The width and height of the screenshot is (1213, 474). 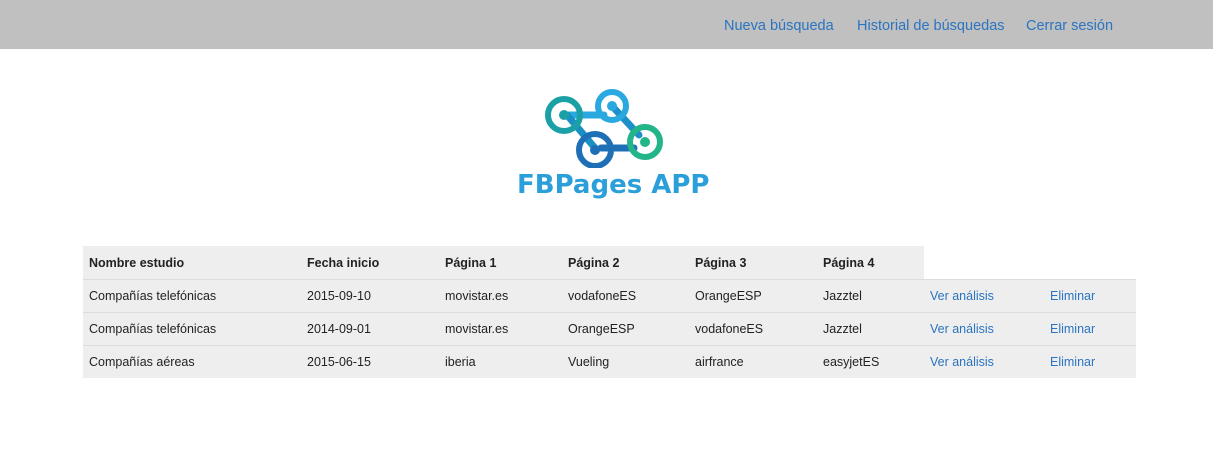 I want to click on molecule-logo-icon, so click(x=604, y=128).